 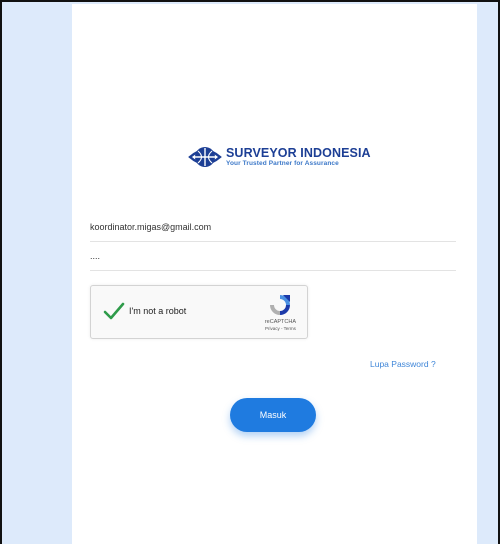 I want to click on globe-logo-icon, so click(x=205, y=157).